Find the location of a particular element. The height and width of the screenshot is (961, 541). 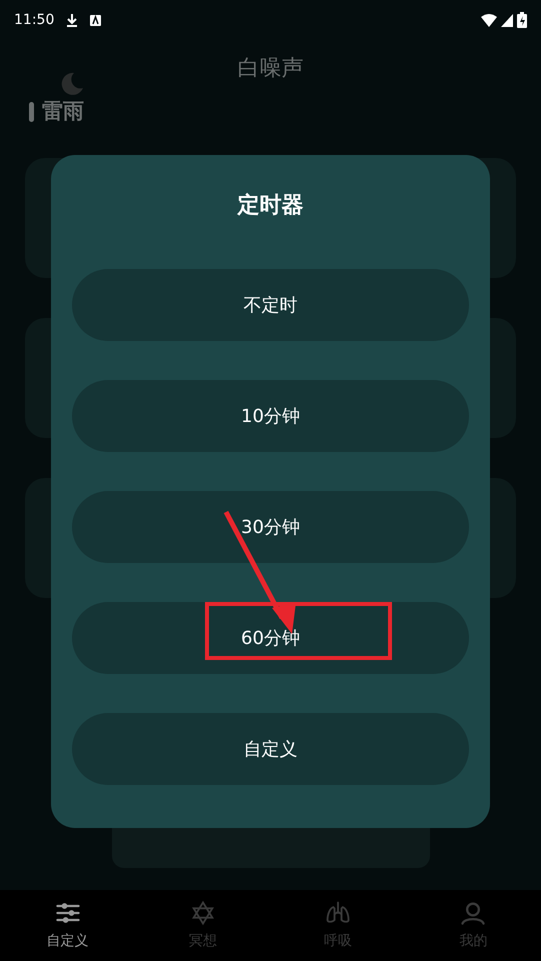

page-title: 白噪声 is located at coordinates (271, 68).